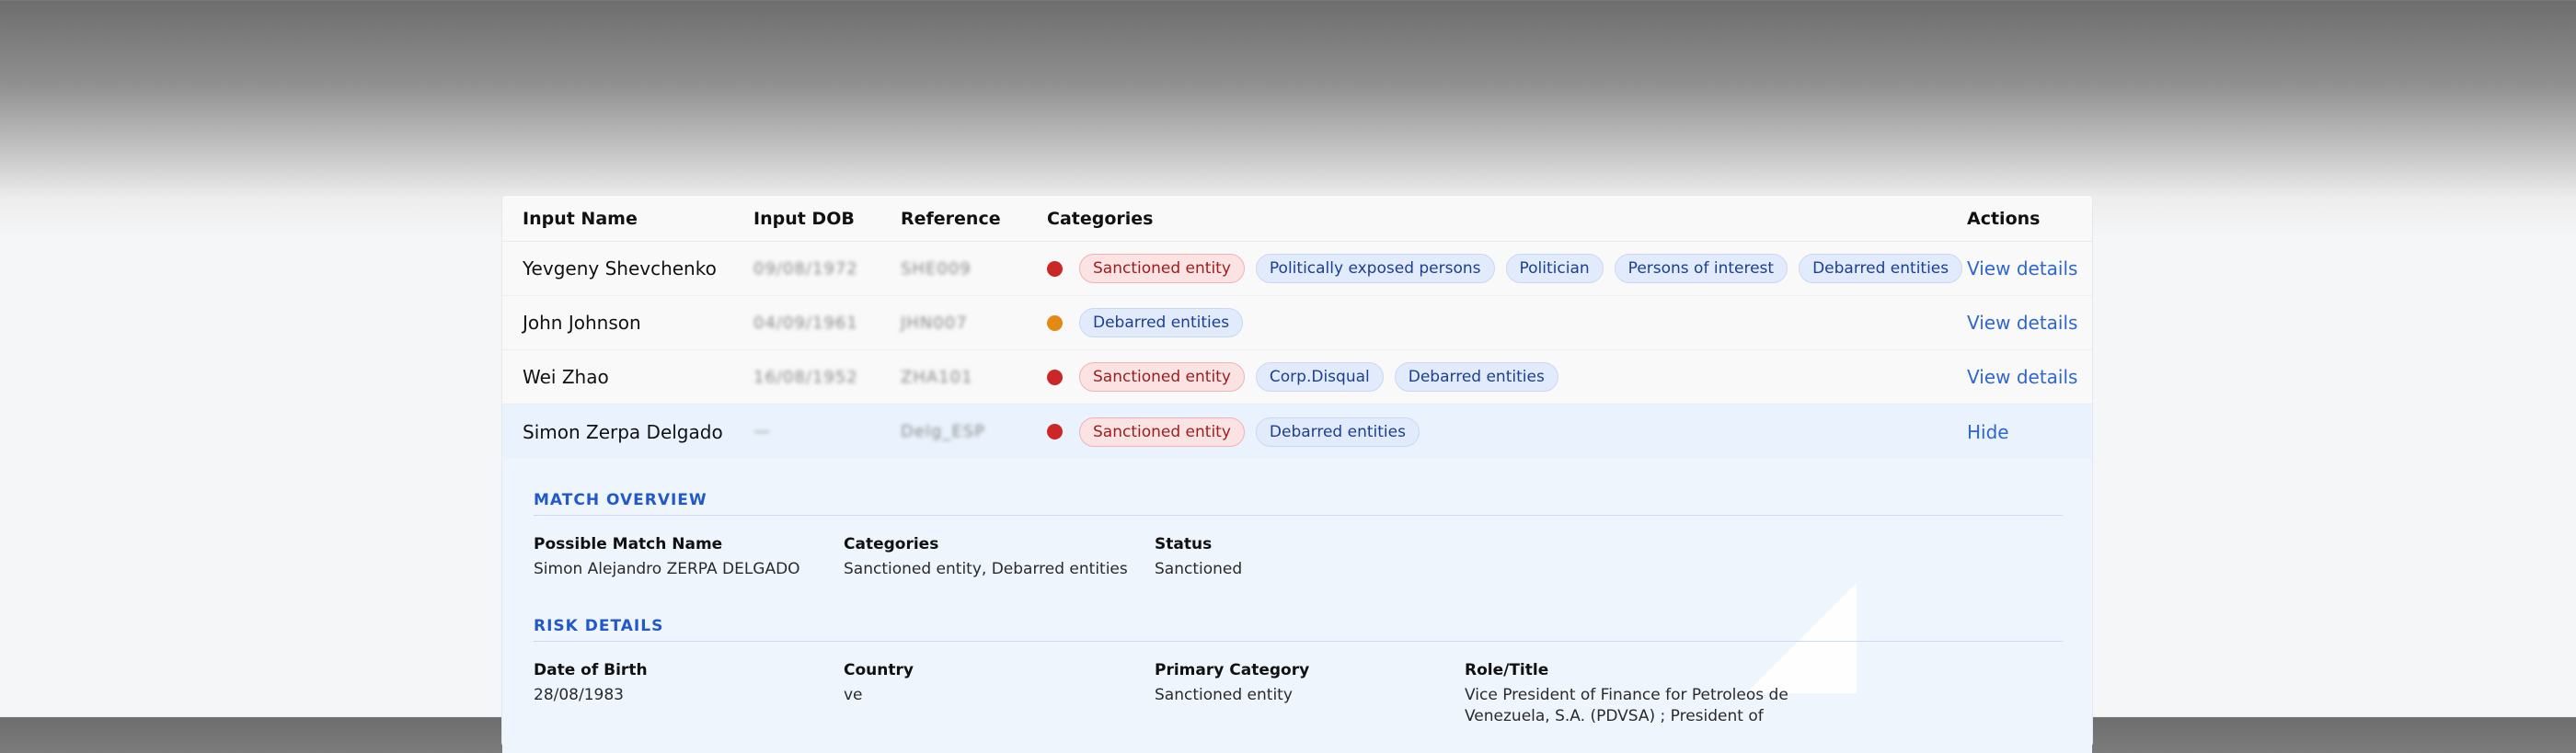 The width and height of the screenshot is (2576, 753). What do you see at coordinates (620, 268) in the screenshot?
I see `input-name: Yevgeny Shevchenko` at bounding box center [620, 268].